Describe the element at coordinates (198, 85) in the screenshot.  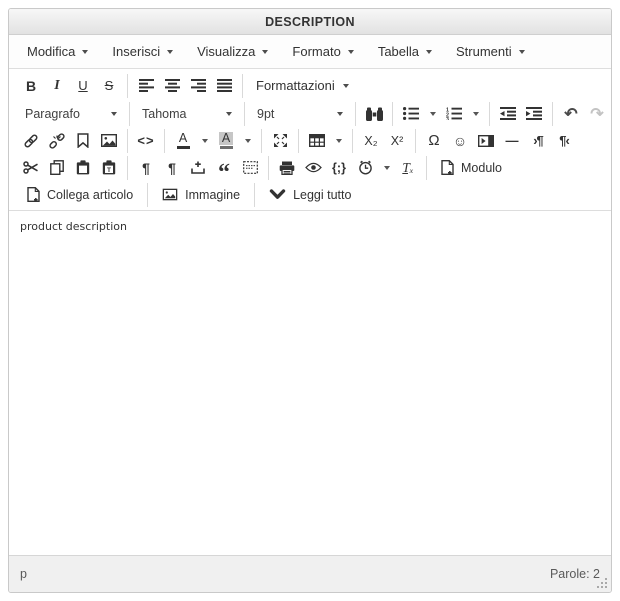
I see `align-right-button` at that location.